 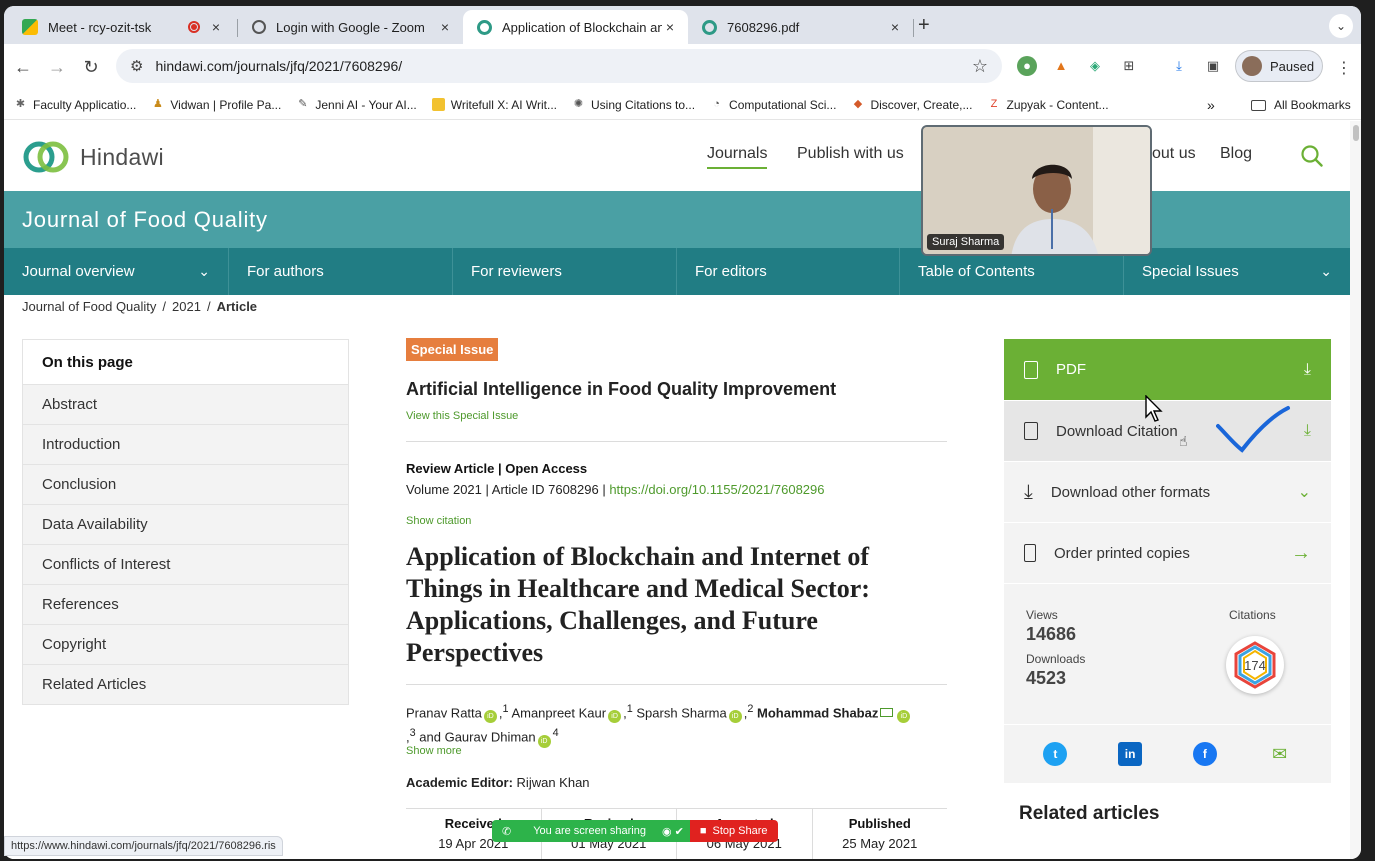 I want to click on share-links: t in f ✉, so click(x=1167, y=754).